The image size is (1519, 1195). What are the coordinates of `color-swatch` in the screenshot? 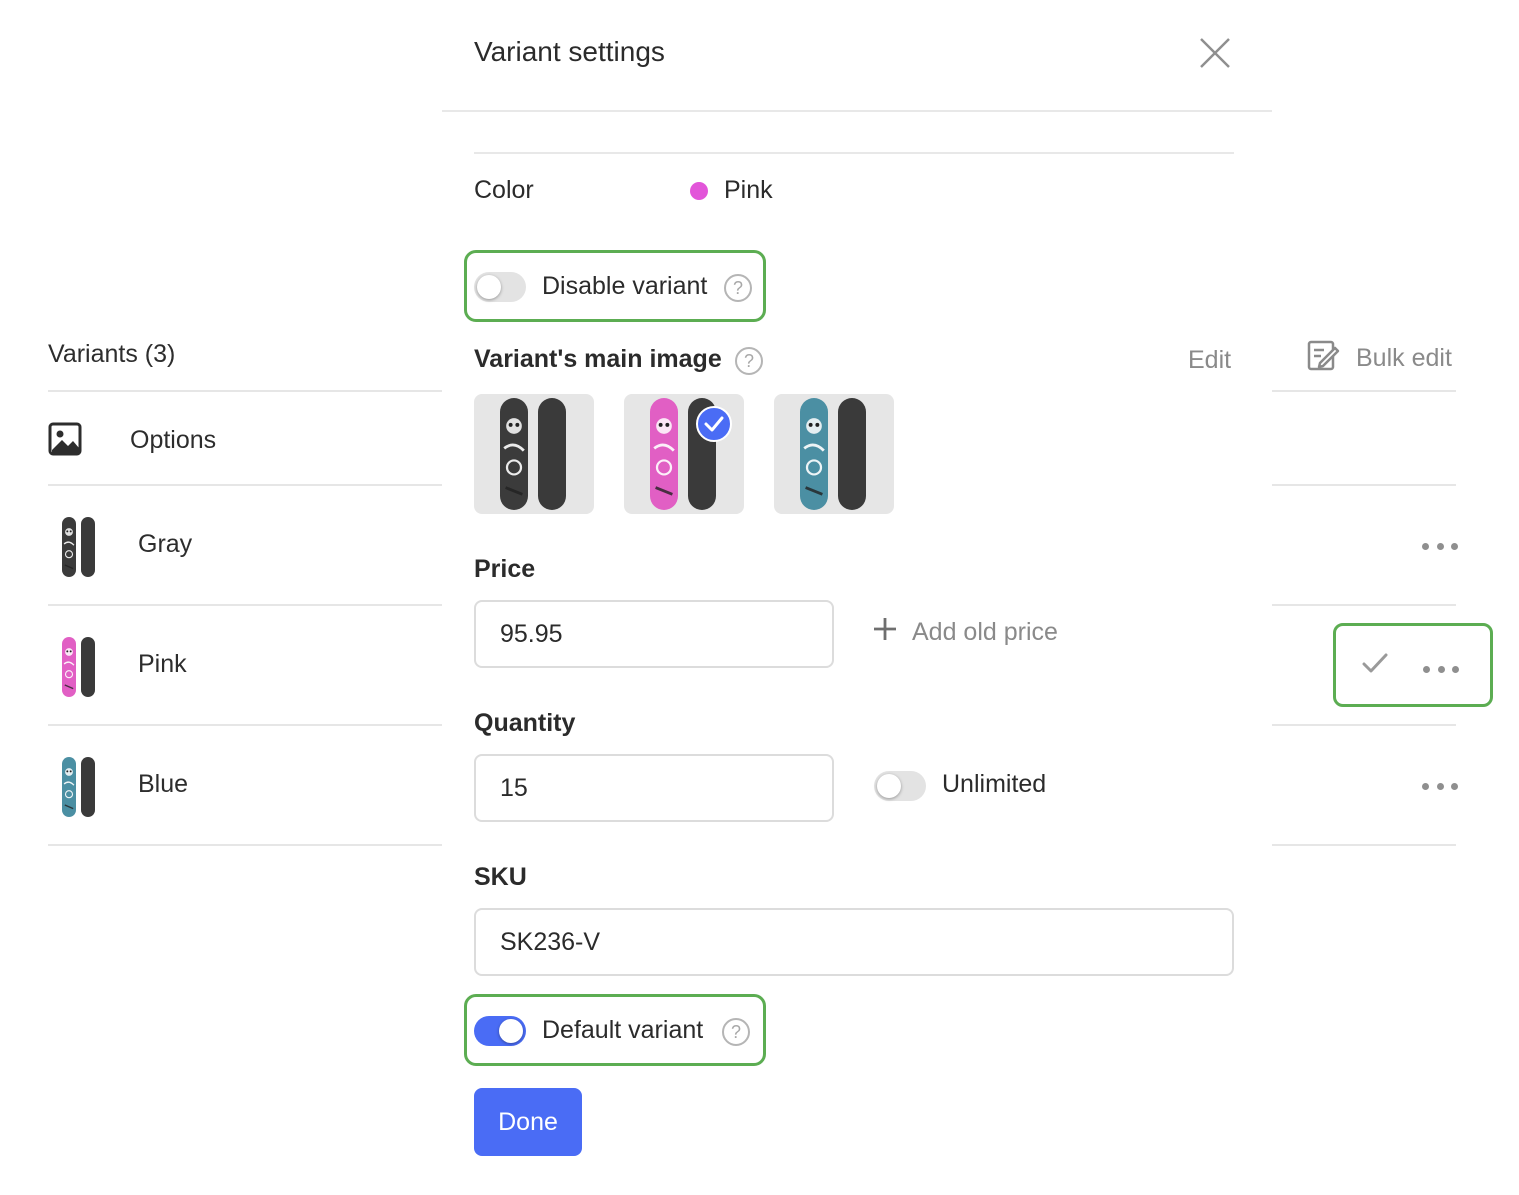 It's located at (699, 191).